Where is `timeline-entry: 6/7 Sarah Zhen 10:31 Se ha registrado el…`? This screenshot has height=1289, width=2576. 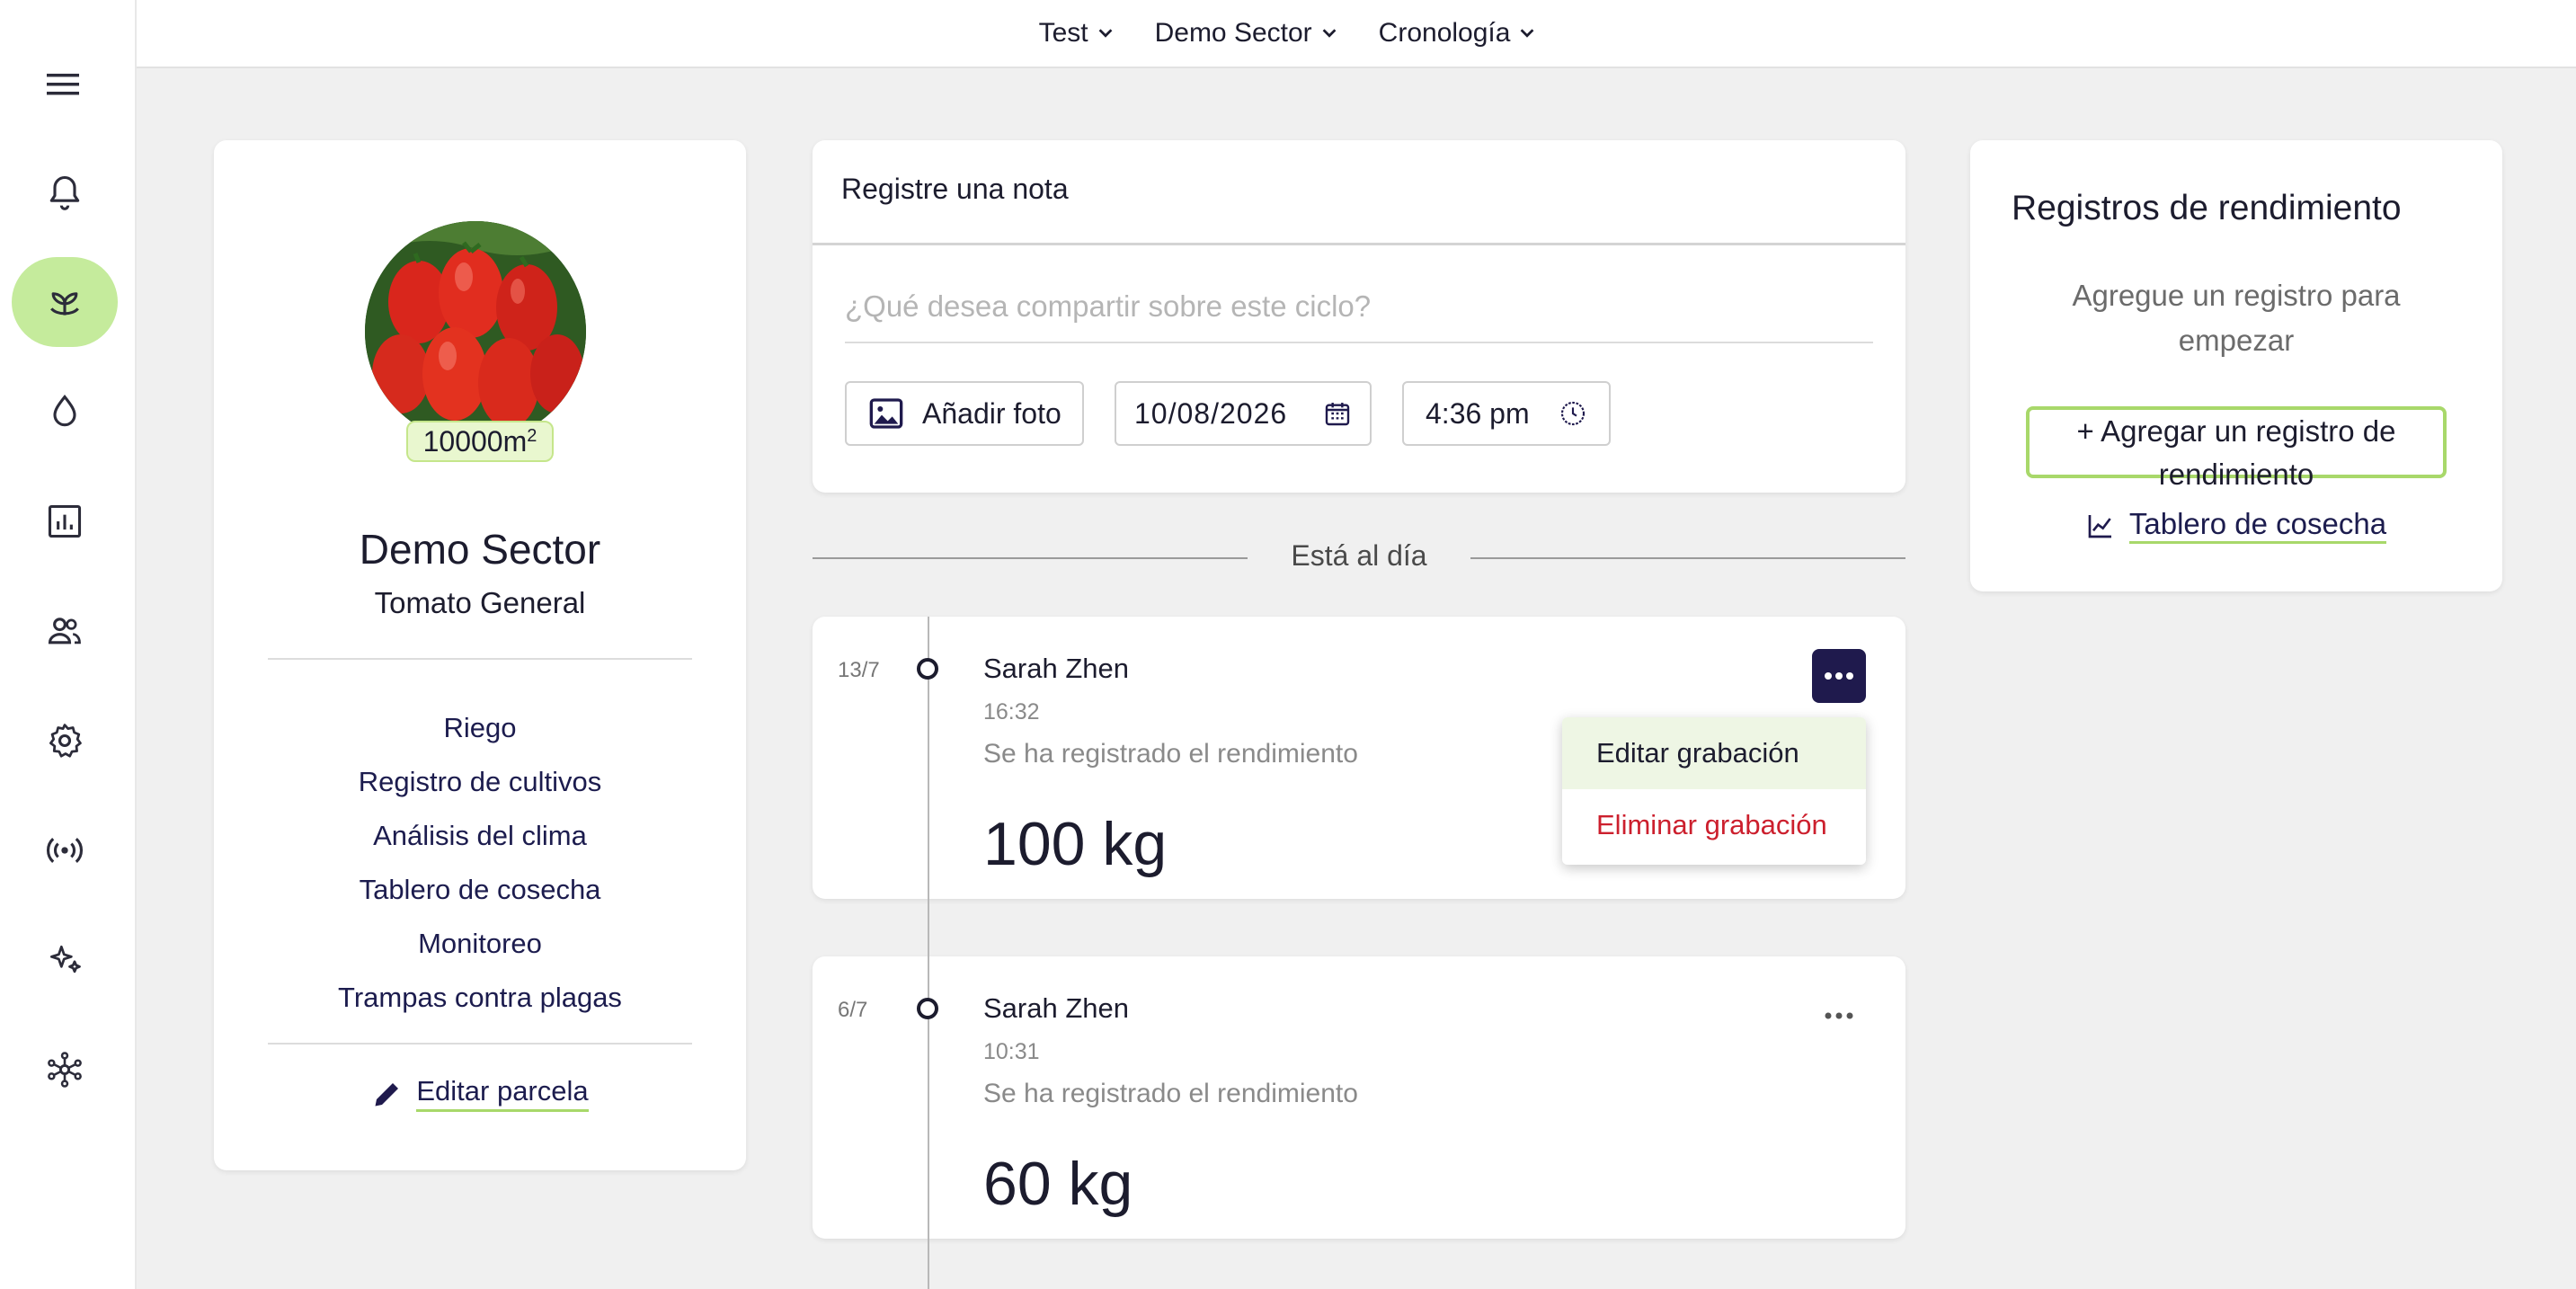 timeline-entry: 6/7 Sarah Zhen 10:31 Se ha registrado el… is located at coordinates (1359, 1097).